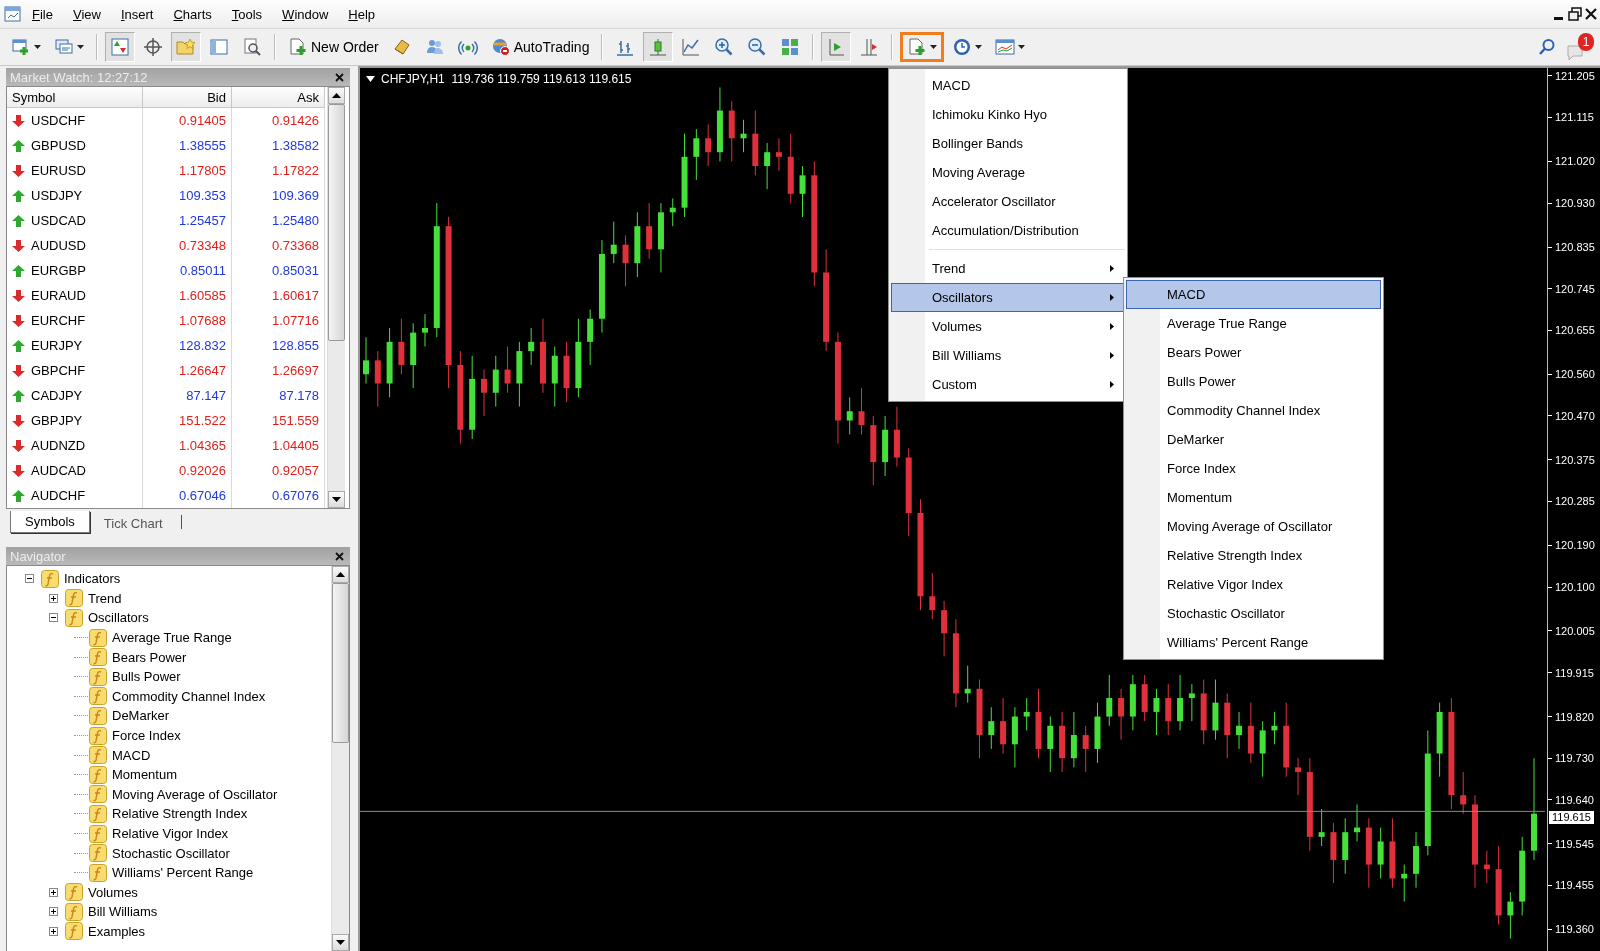 The height and width of the screenshot is (951, 1600). What do you see at coordinates (187, 97) in the screenshot?
I see `column-header: Bid` at bounding box center [187, 97].